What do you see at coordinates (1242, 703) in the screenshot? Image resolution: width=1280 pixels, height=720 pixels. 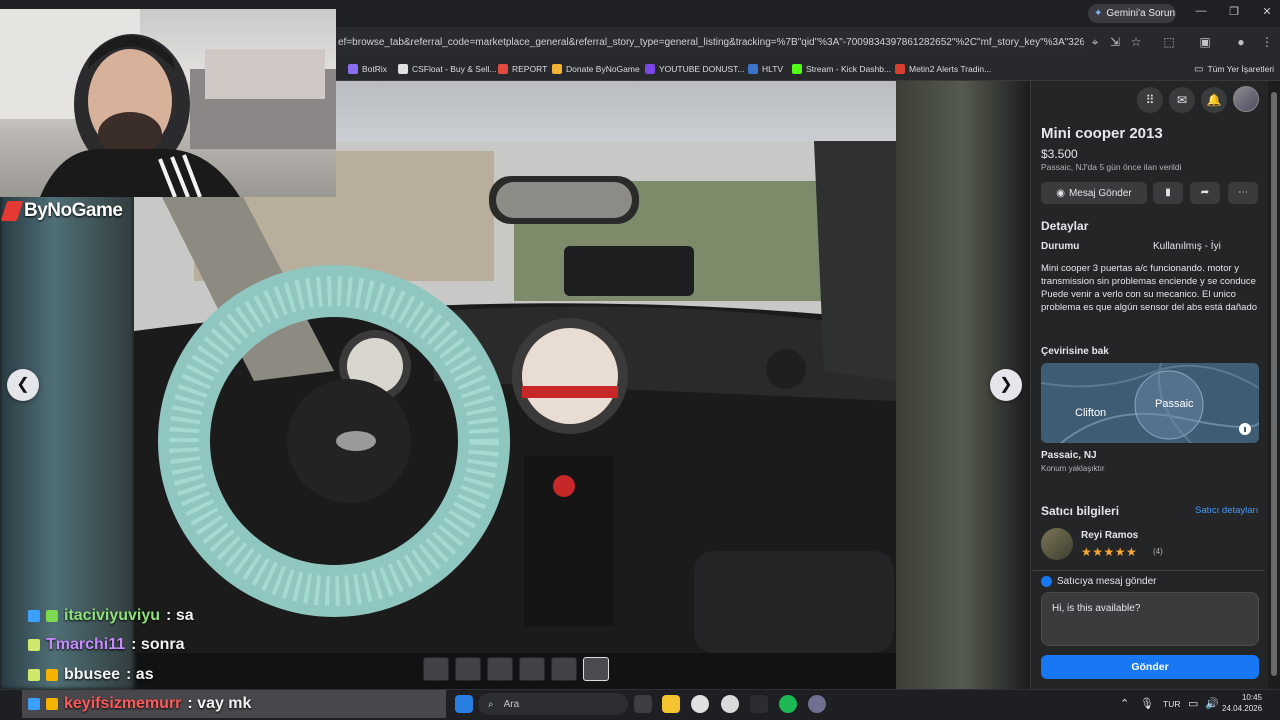 I see `taskbar-clock: 10:45 24.04.2026` at bounding box center [1242, 703].